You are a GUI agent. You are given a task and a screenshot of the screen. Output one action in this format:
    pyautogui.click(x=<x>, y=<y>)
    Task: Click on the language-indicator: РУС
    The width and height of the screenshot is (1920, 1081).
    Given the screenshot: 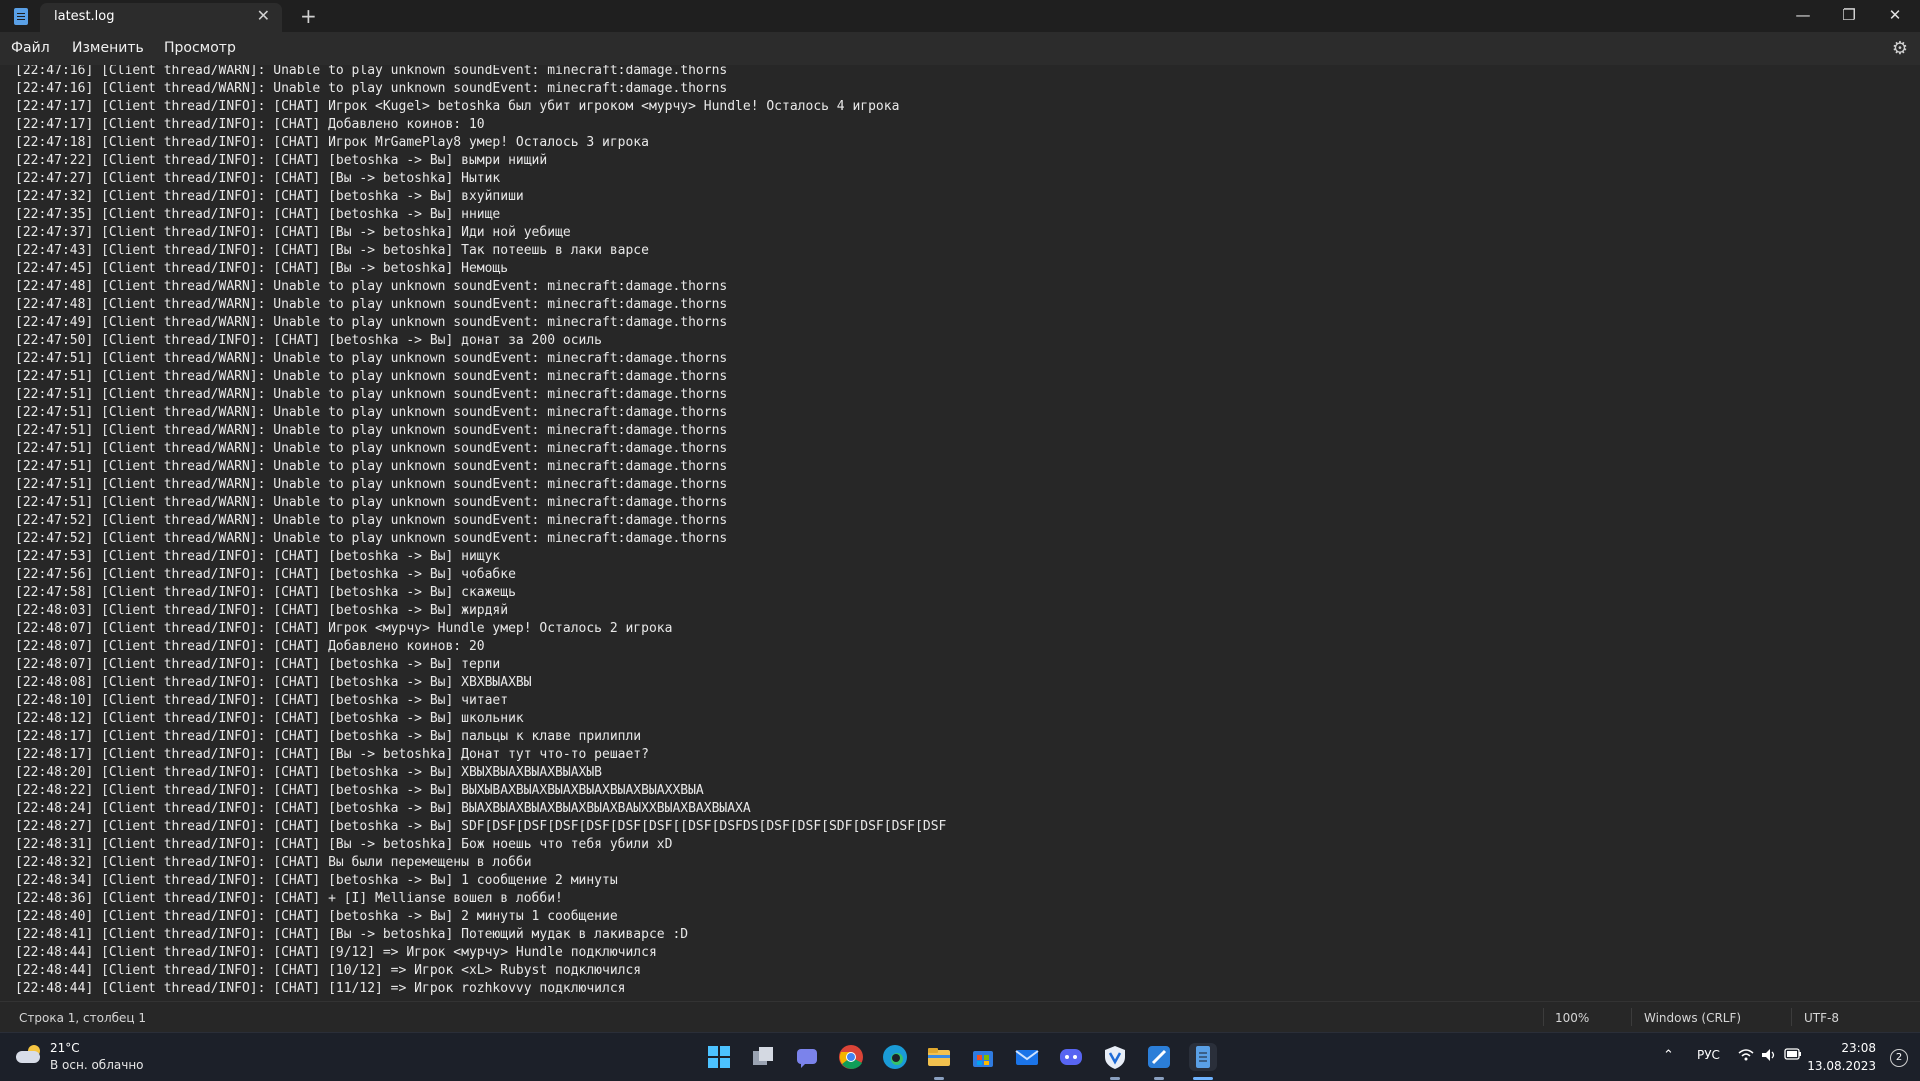 What is the action you would take?
    pyautogui.click(x=1708, y=1055)
    